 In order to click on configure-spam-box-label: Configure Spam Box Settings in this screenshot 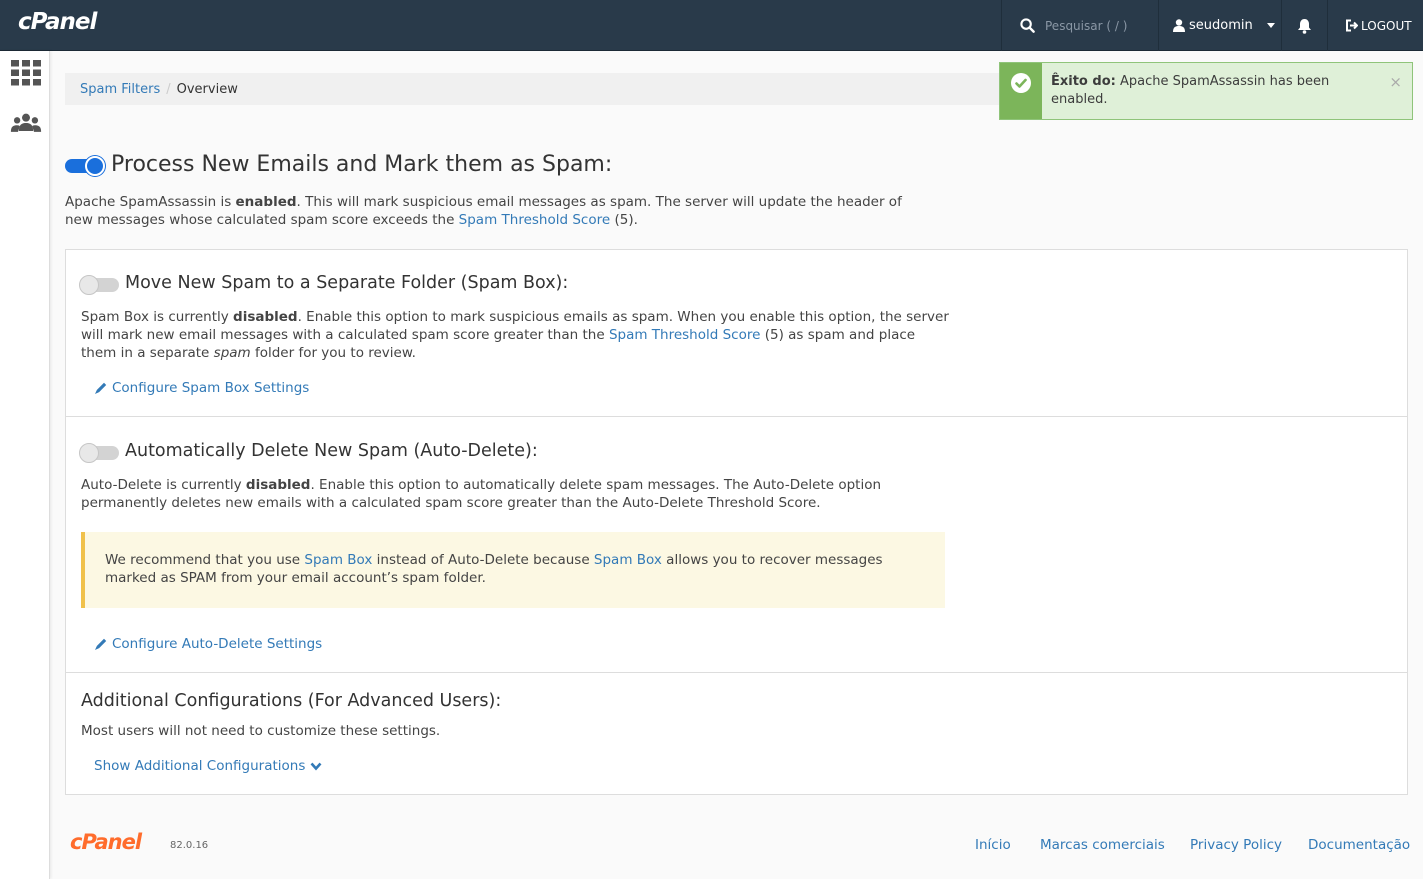, I will do `click(211, 388)`.